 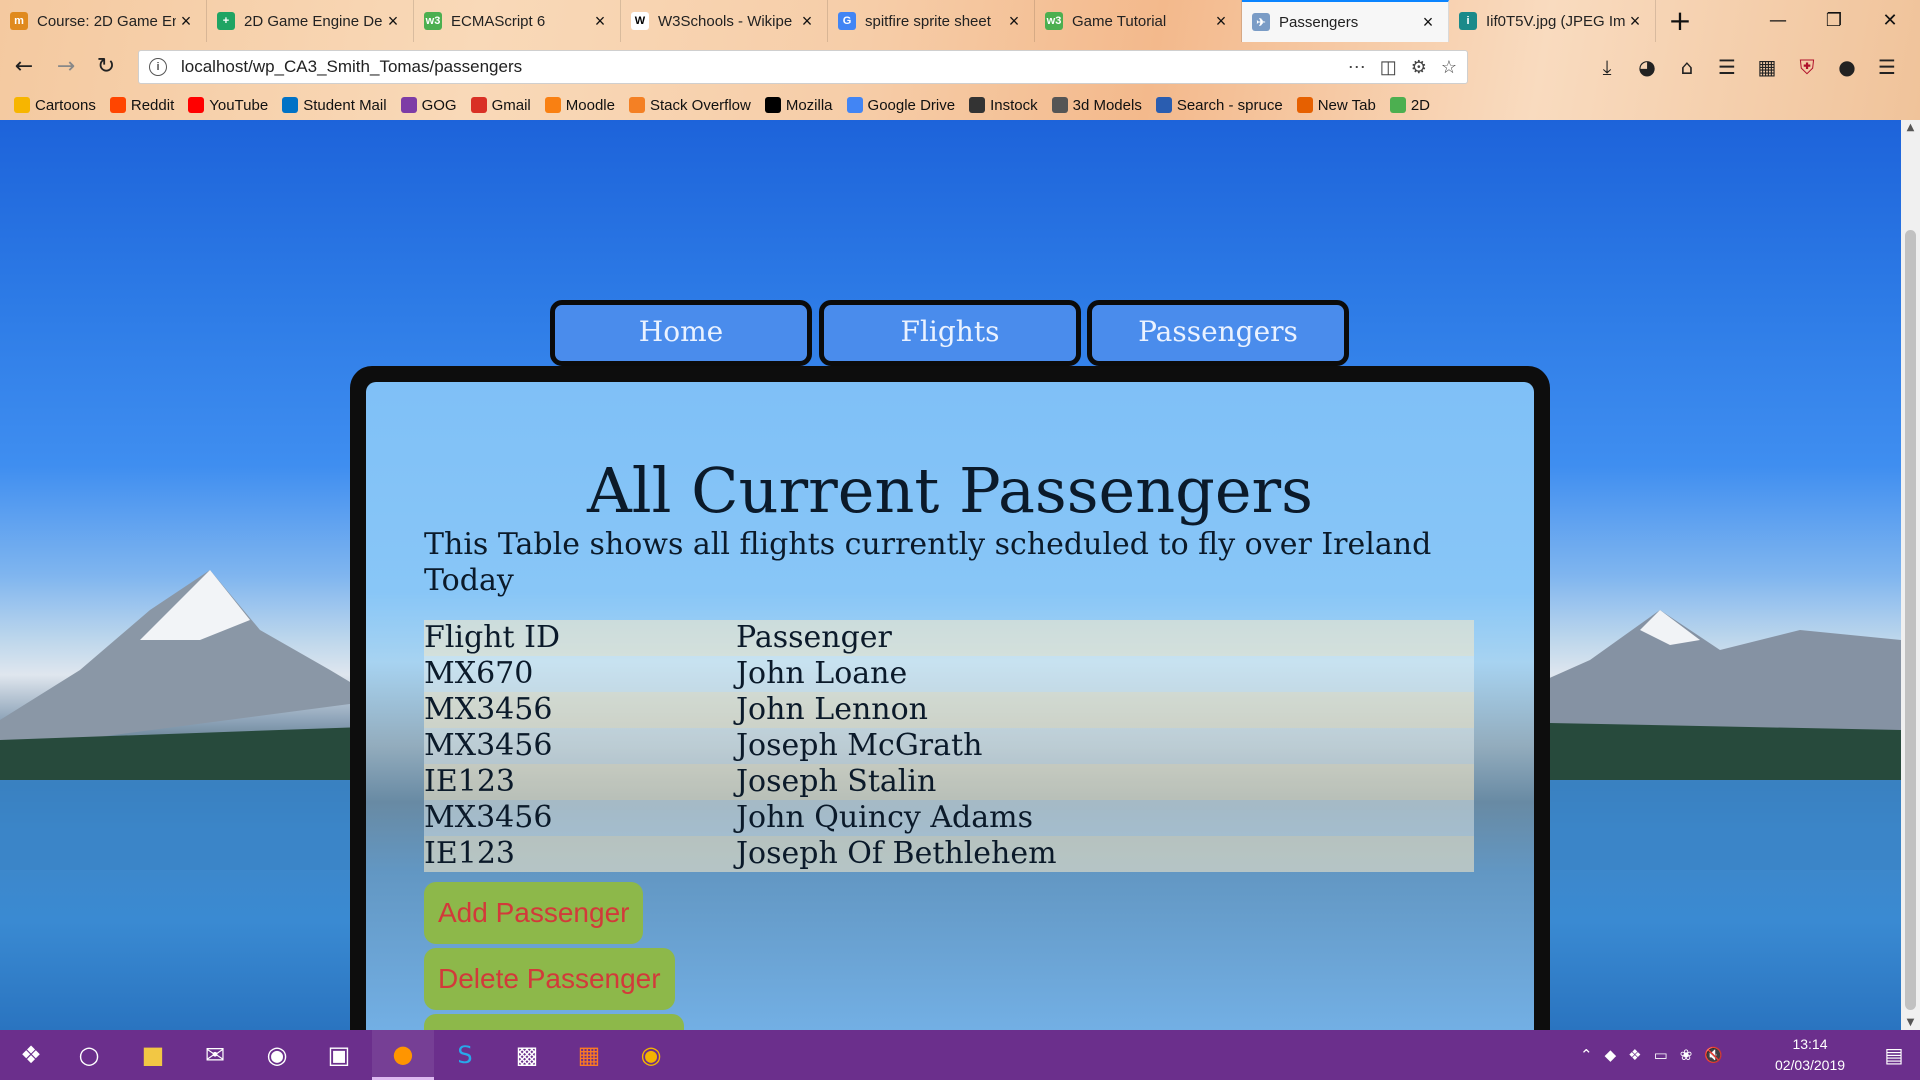 I want to click on page-scrollbar: ▲ ▼, so click(x=1910, y=575).